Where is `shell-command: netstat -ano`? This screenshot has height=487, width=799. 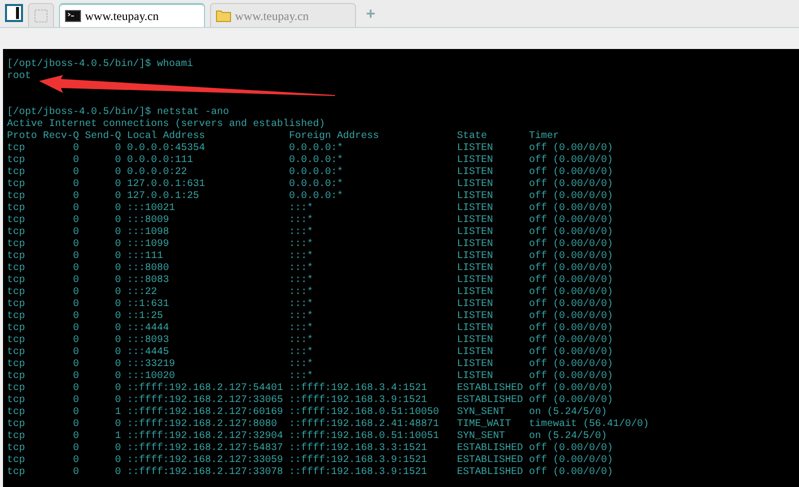
shell-command: netstat -ano is located at coordinates (193, 112).